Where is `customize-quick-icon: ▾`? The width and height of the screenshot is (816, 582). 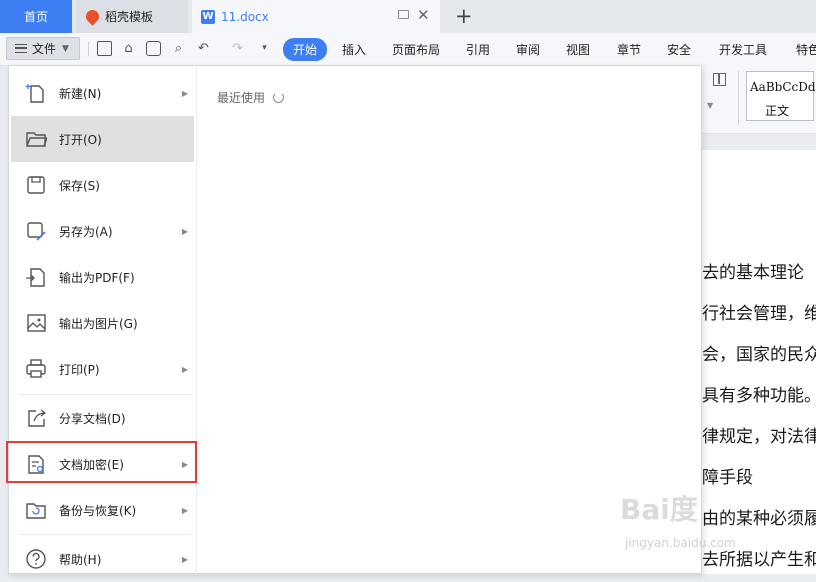 customize-quick-icon: ▾ is located at coordinates (264, 48).